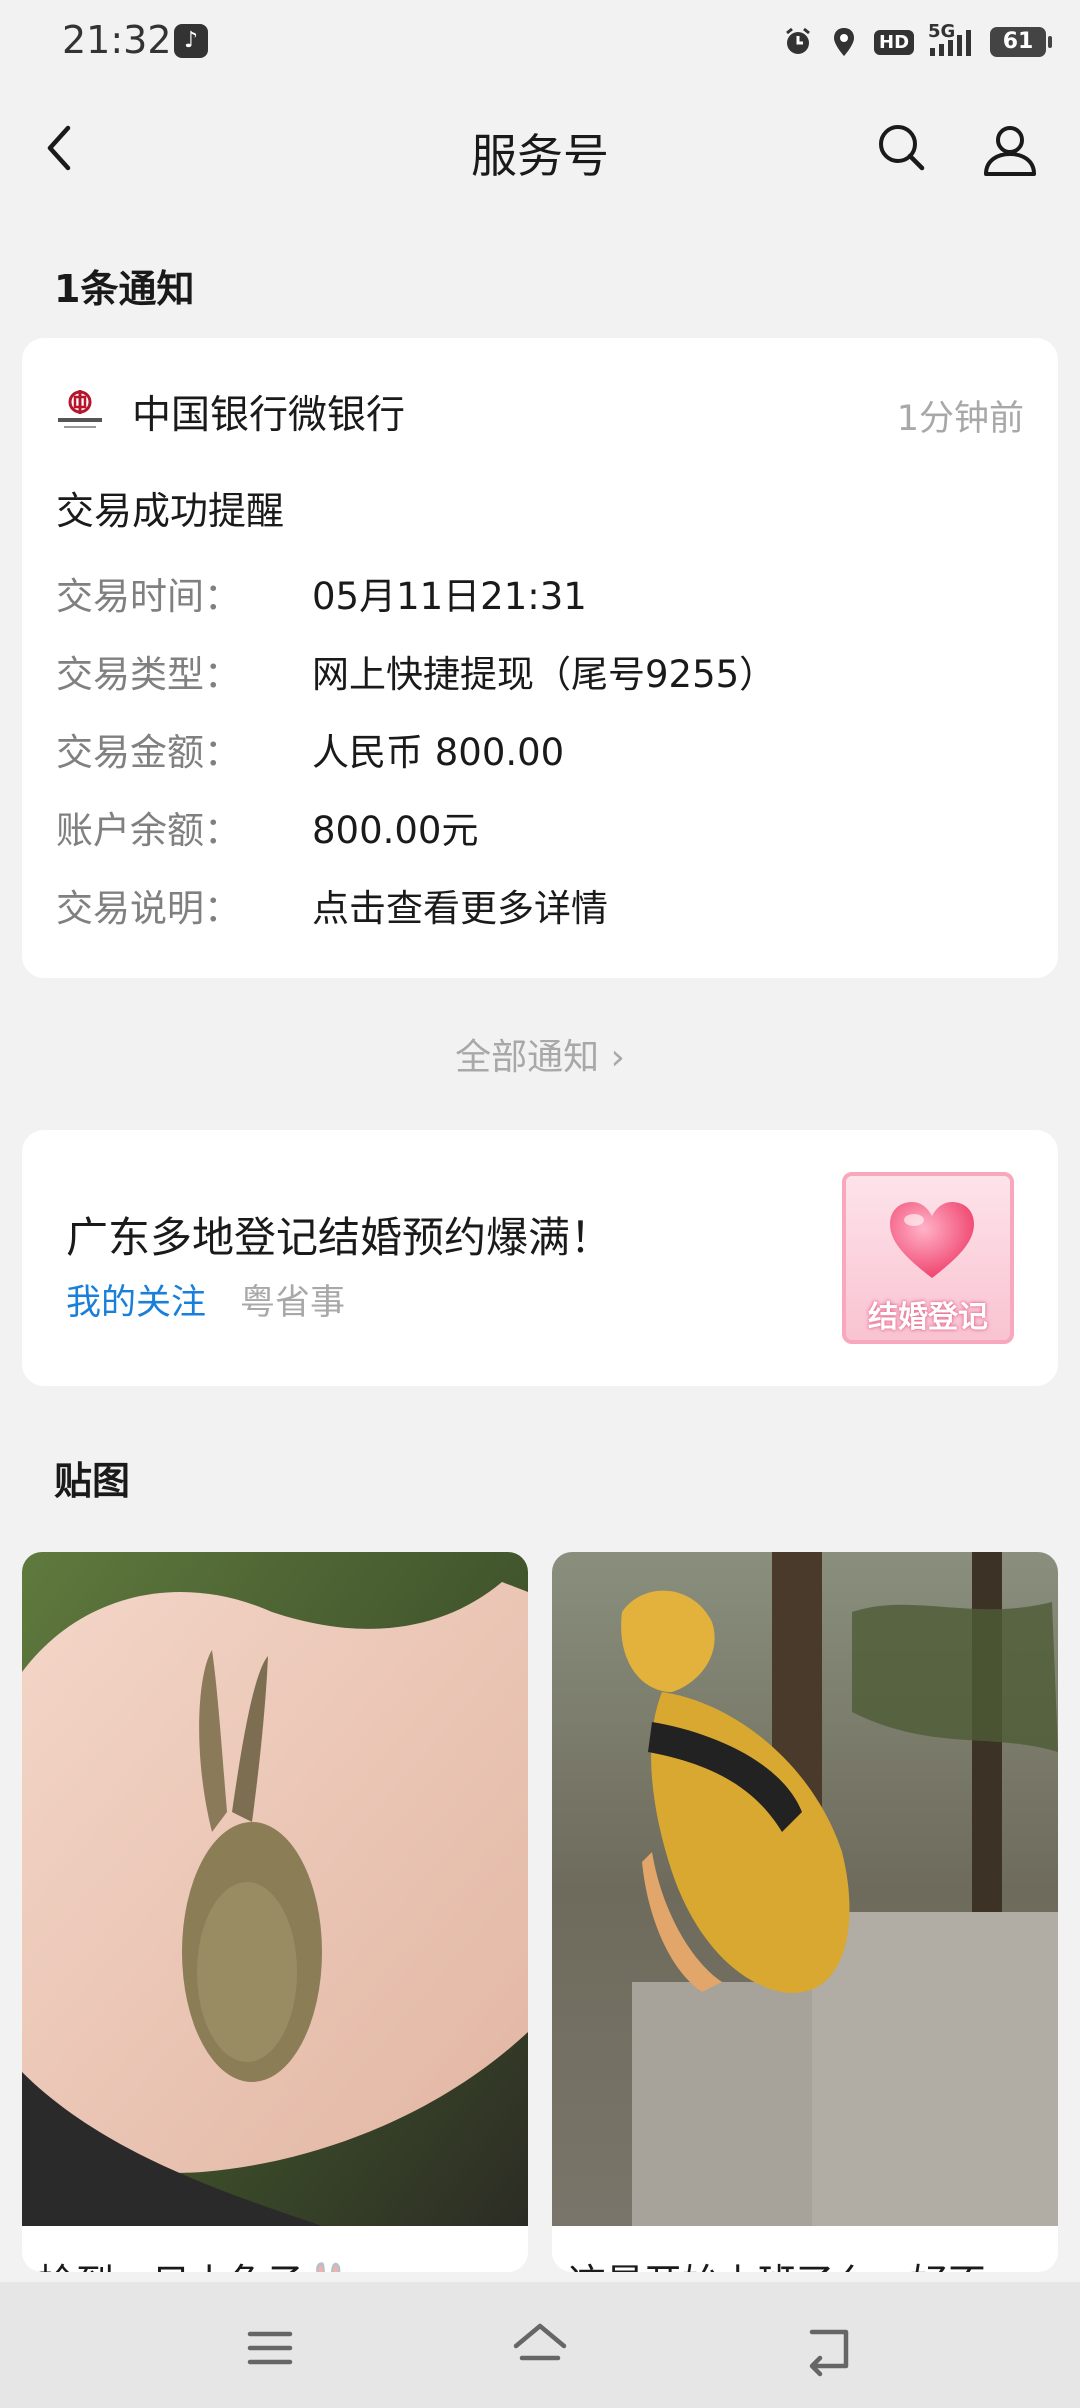  What do you see at coordinates (1021, 42) in the screenshot?
I see `battery-icon: 61` at bounding box center [1021, 42].